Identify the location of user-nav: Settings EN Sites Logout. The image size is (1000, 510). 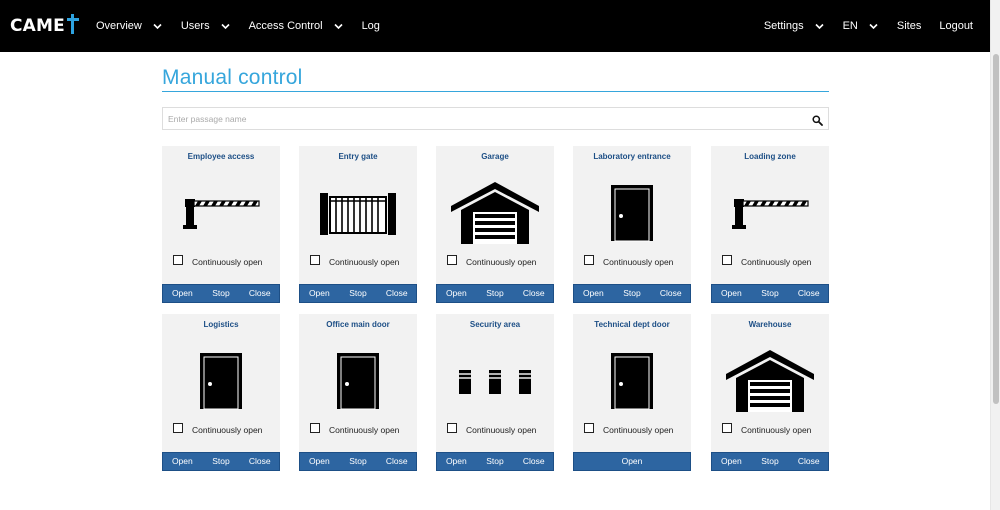
(859, 26).